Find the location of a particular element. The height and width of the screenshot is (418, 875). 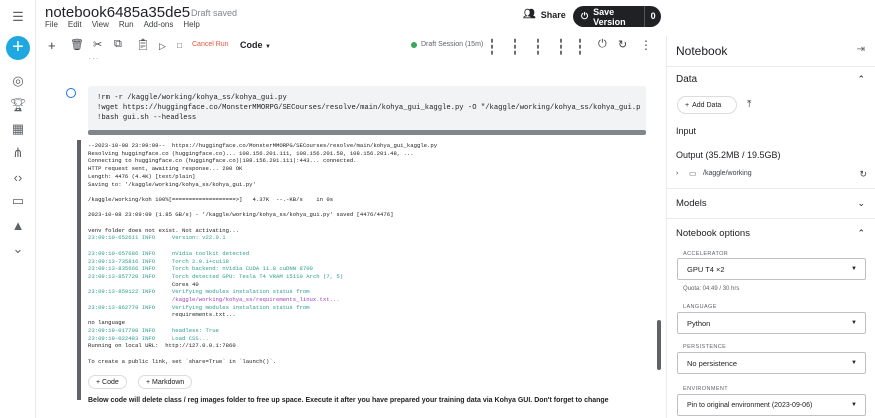

add-data-button: + Add Data is located at coordinates (707, 105).